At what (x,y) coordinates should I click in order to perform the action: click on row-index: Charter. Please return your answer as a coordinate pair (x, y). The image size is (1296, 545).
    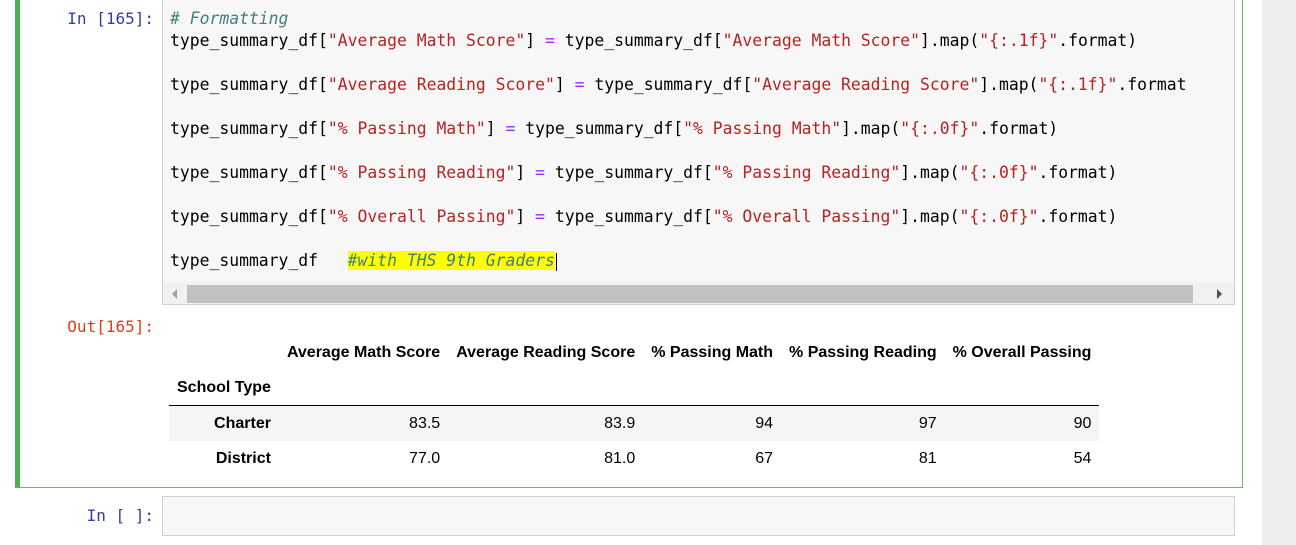
    Looking at the image, I should click on (242, 423).